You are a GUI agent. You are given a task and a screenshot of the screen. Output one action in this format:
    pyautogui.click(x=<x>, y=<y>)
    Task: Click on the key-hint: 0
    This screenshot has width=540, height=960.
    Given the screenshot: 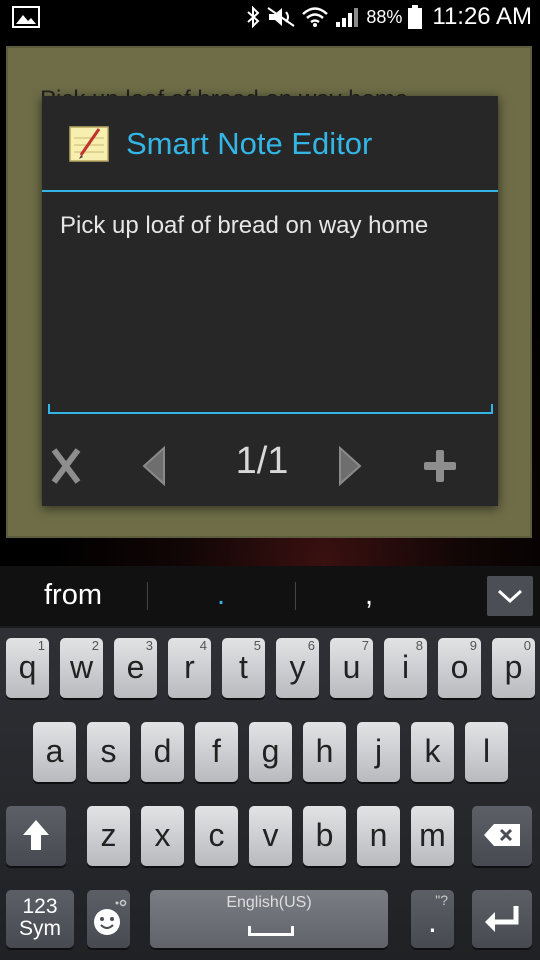 What is the action you would take?
    pyautogui.click(x=527, y=645)
    